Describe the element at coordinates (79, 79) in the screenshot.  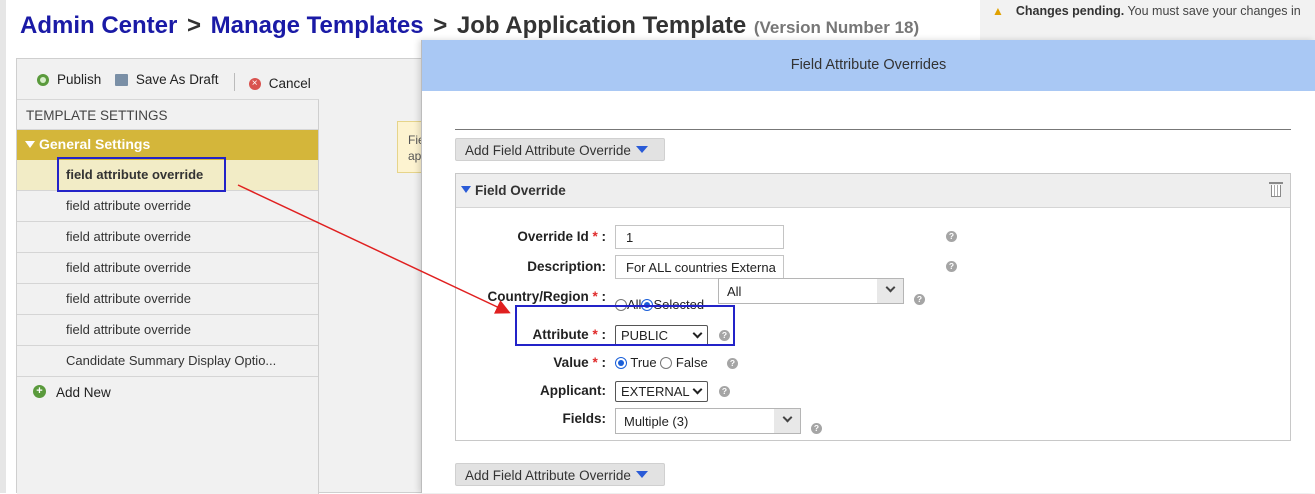
I see `publish-label: Publish` at that location.